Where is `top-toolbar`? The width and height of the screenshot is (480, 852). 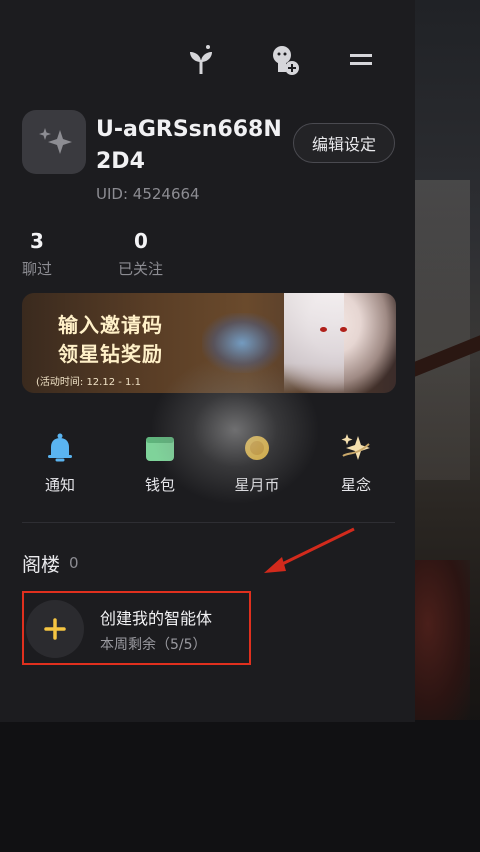 top-toolbar is located at coordinates (207, 62).